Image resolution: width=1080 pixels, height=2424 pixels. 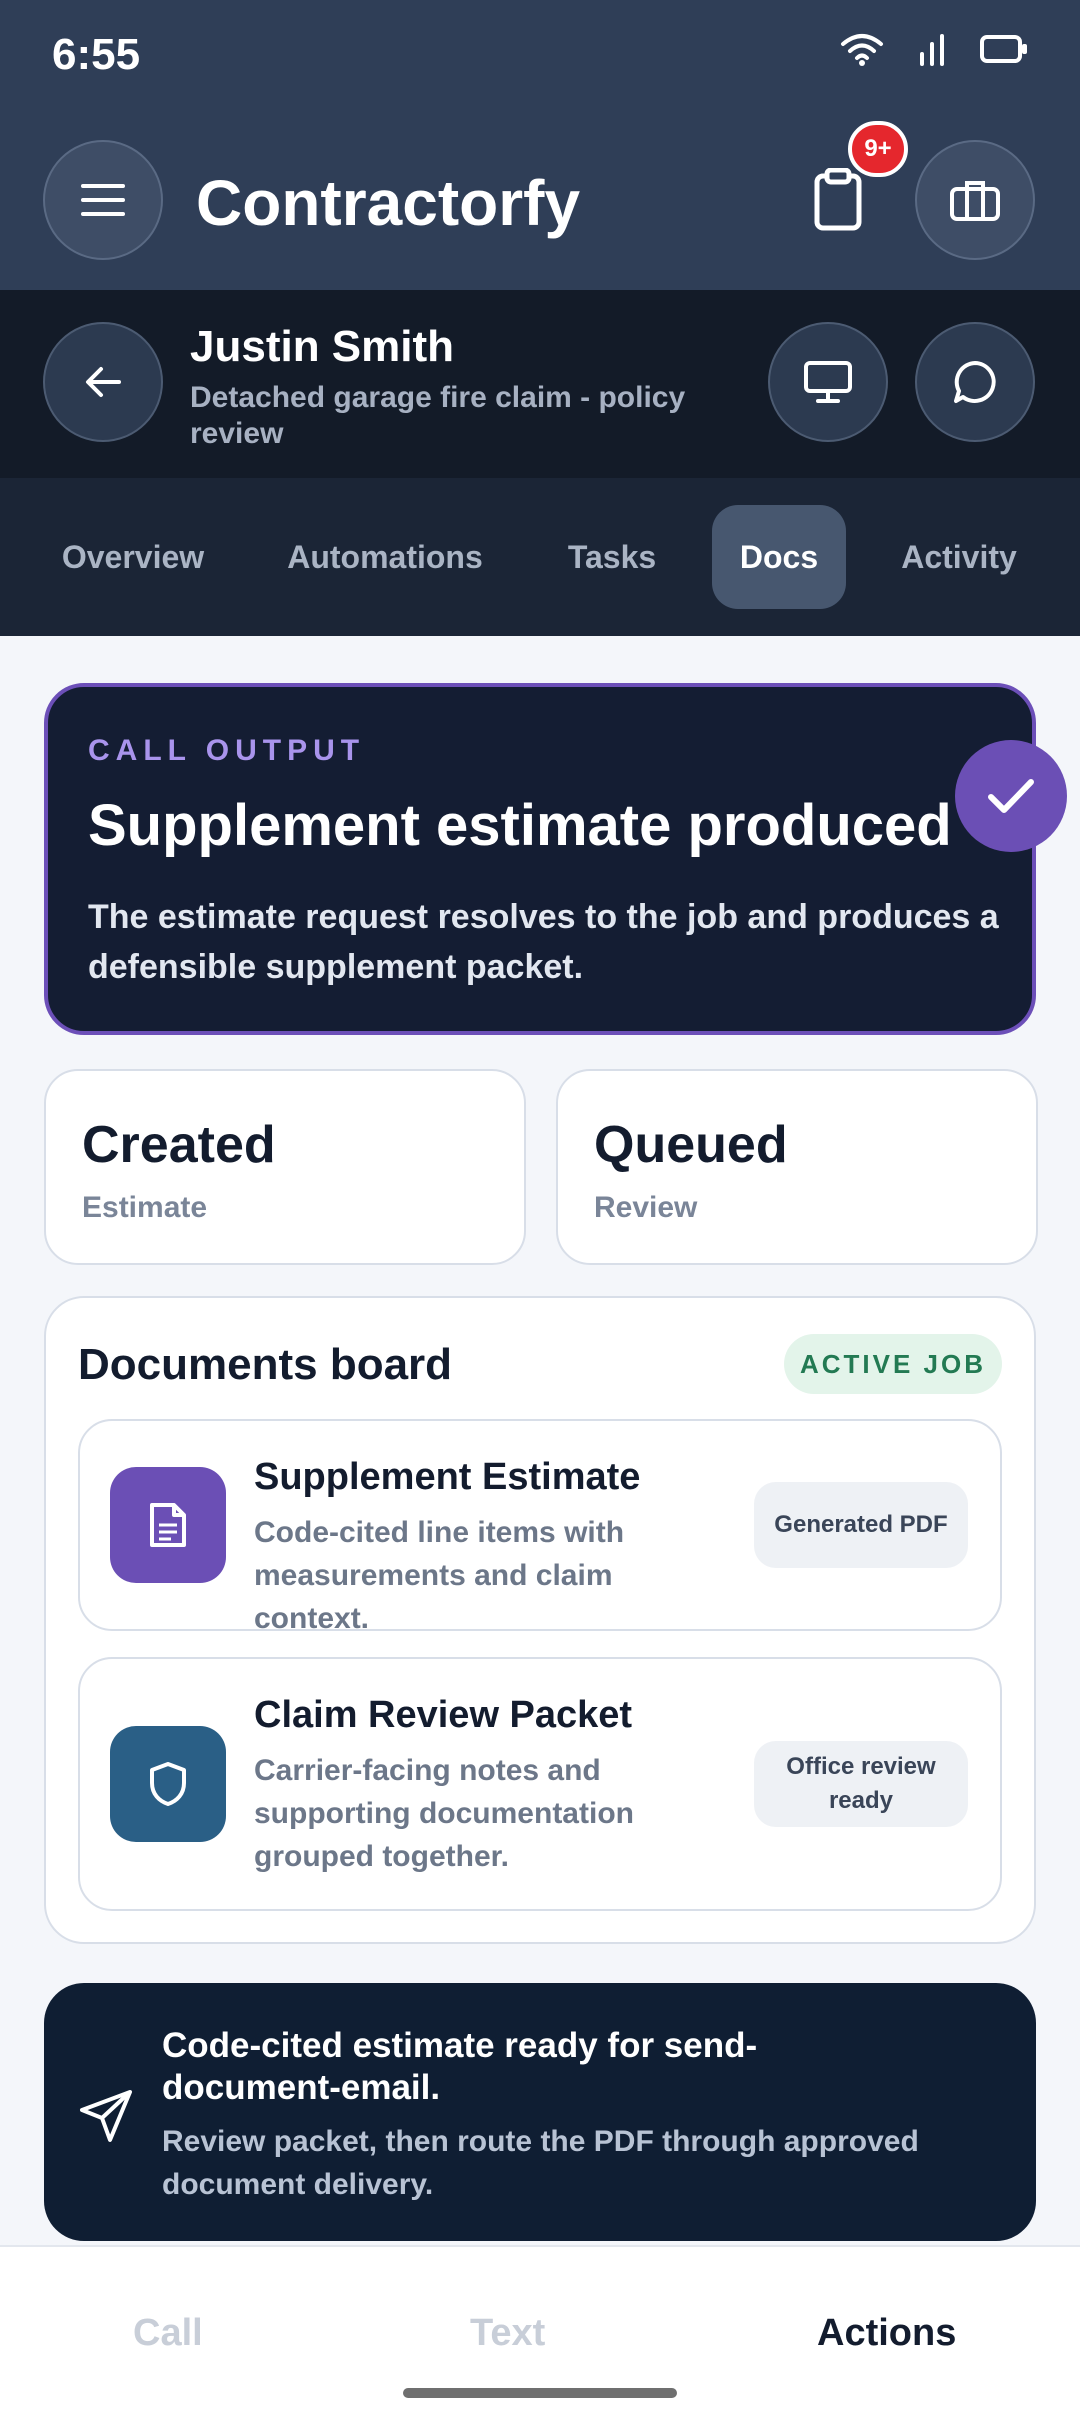 What do you see at coordinates (861, 1525) in the screenshot?
I see `doc-status-pill: Generated PDF` at bounding box center [861, 1525].